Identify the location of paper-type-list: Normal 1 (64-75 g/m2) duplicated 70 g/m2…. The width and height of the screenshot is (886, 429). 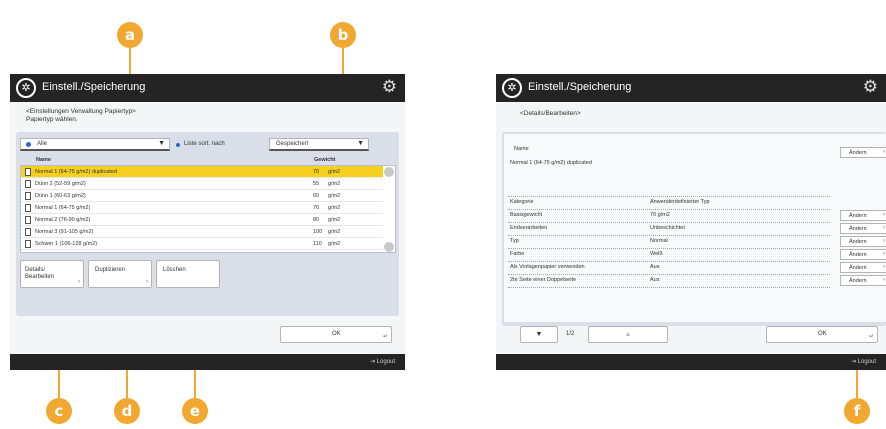
(208, 209).